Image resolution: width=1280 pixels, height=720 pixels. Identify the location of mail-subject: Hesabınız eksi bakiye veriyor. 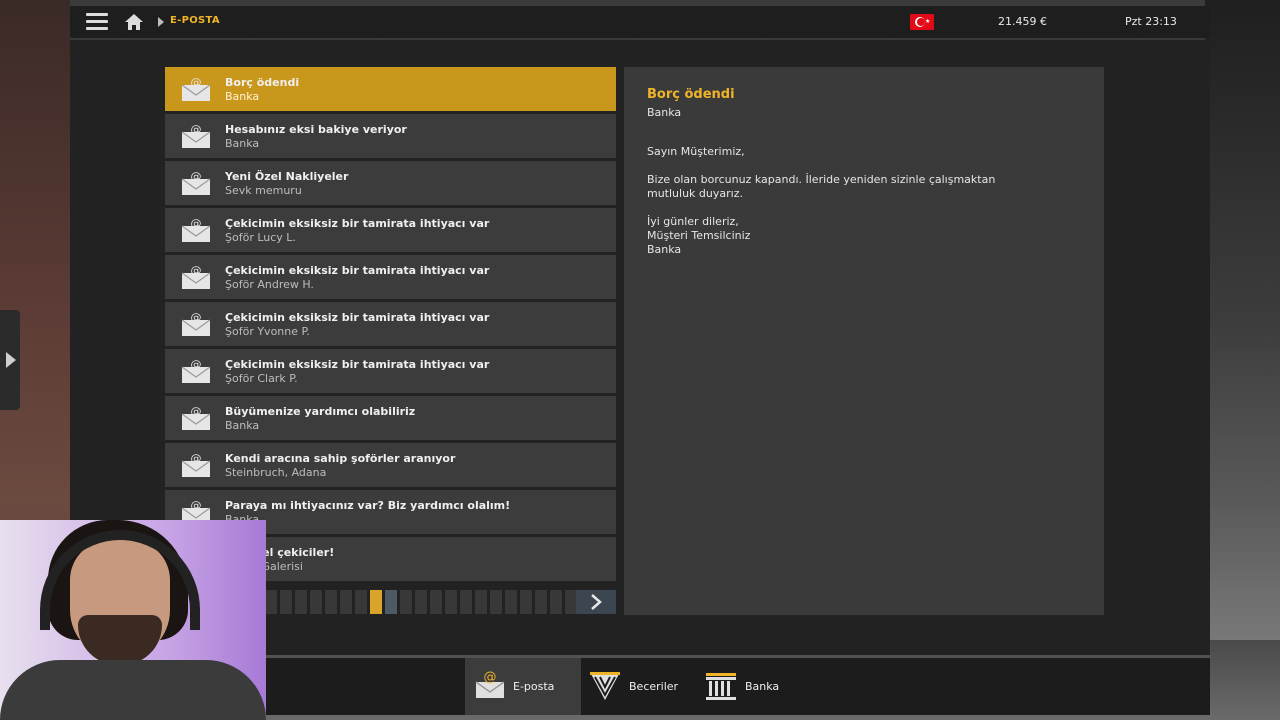
(316, 129).